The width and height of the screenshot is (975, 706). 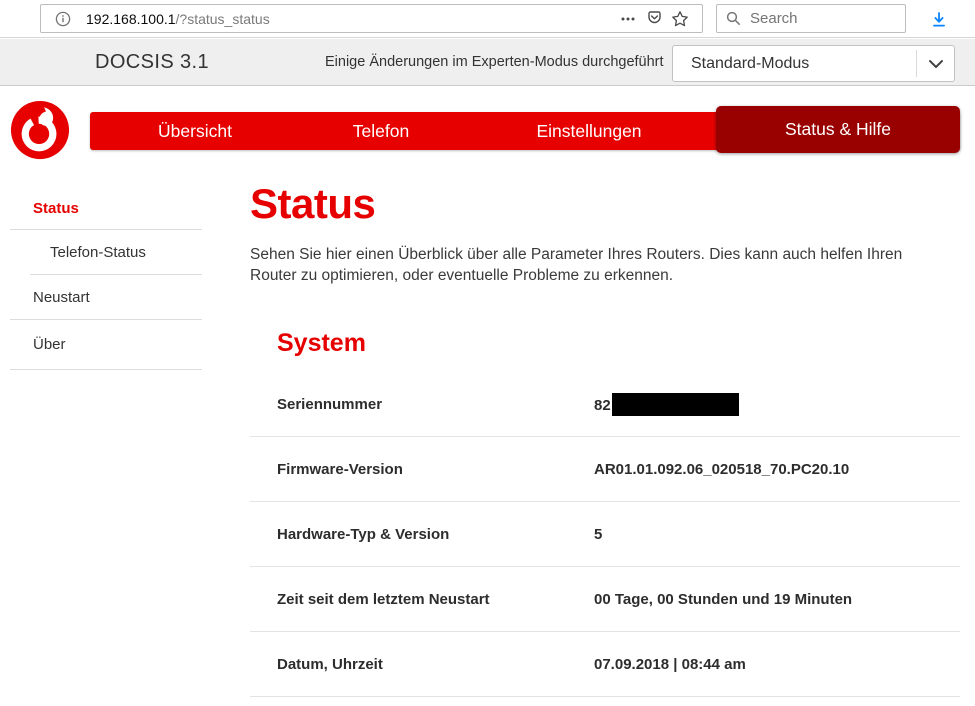 What do you see at coordinates (733, 18) in the screenshot?
I see `search-icon` at bounding box center [733, 18].